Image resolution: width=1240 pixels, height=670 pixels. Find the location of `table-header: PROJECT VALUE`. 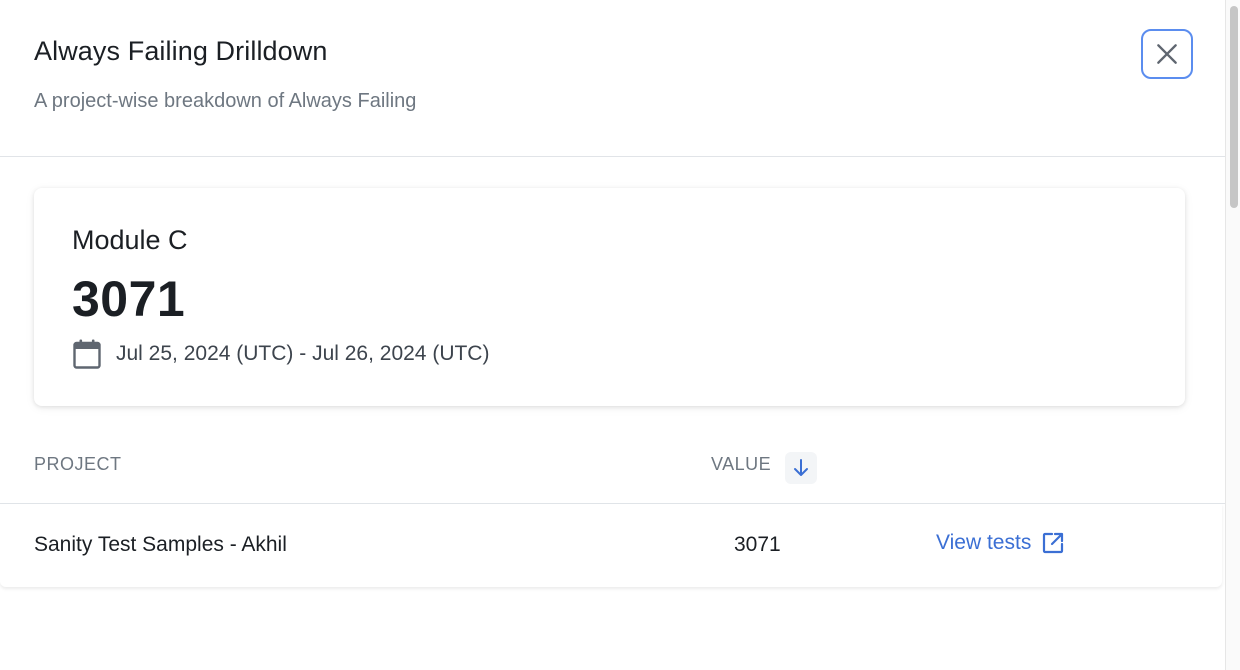

table-header: PROJECT VALUE is located at coordinates (612, 467).